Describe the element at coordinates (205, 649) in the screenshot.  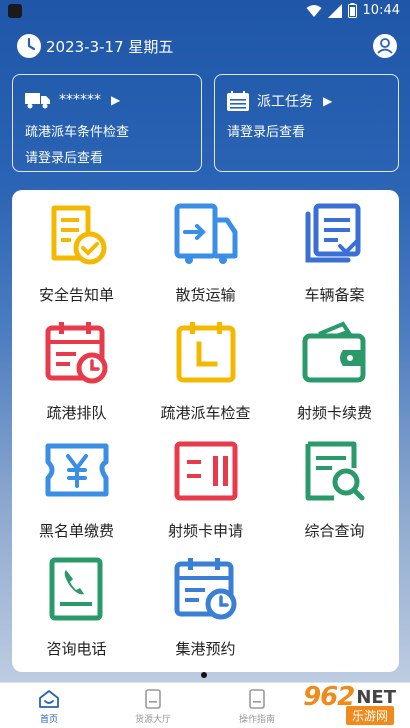
I see `grid-item-label: 集港预约` at that location.